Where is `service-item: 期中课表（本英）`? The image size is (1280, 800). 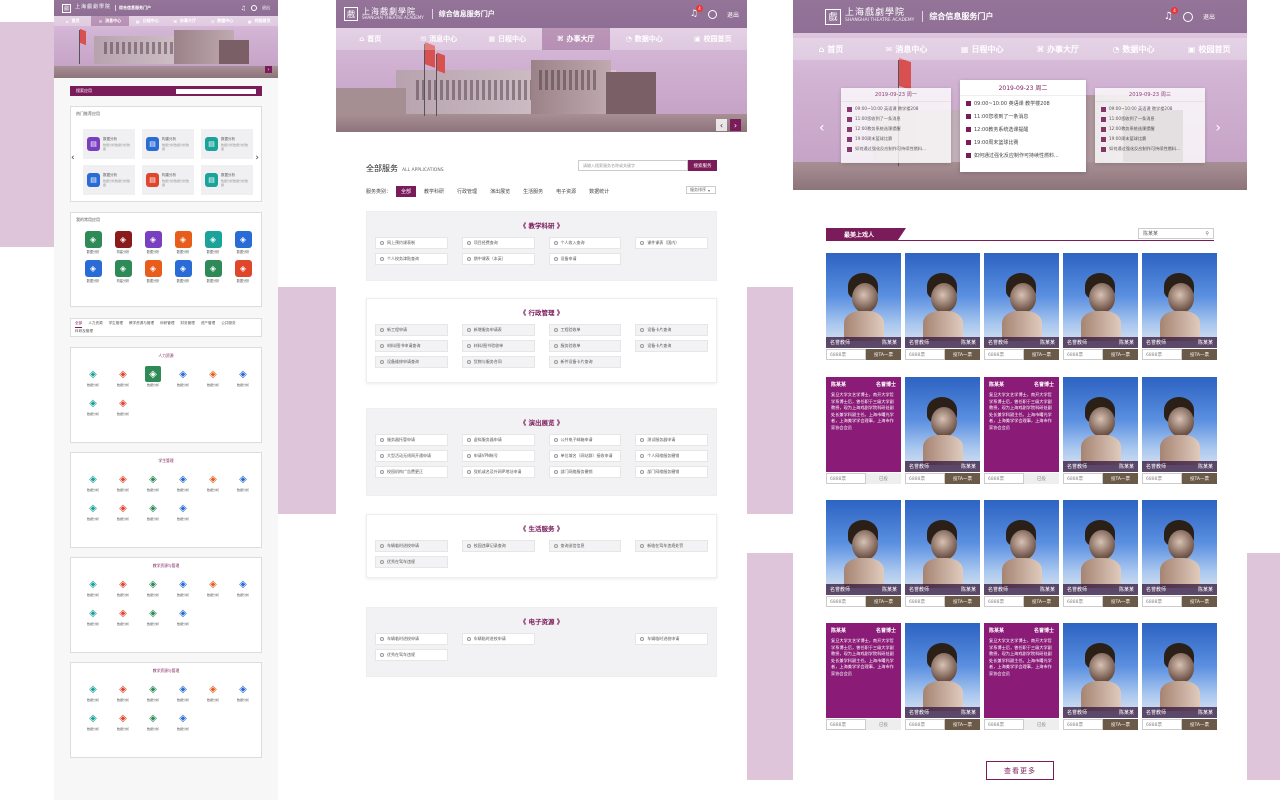 service-item: 期中课表（本英） is located at coordinates (498, 259).